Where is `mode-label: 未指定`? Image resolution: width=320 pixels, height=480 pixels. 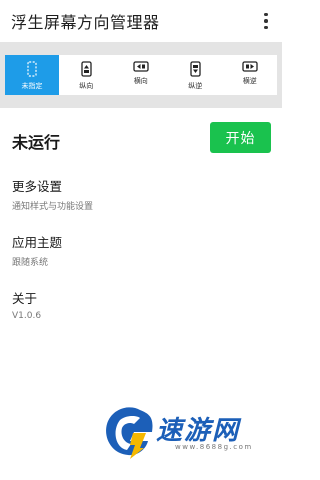 mode-label: 未指定 is located at coordinates (32, 86).